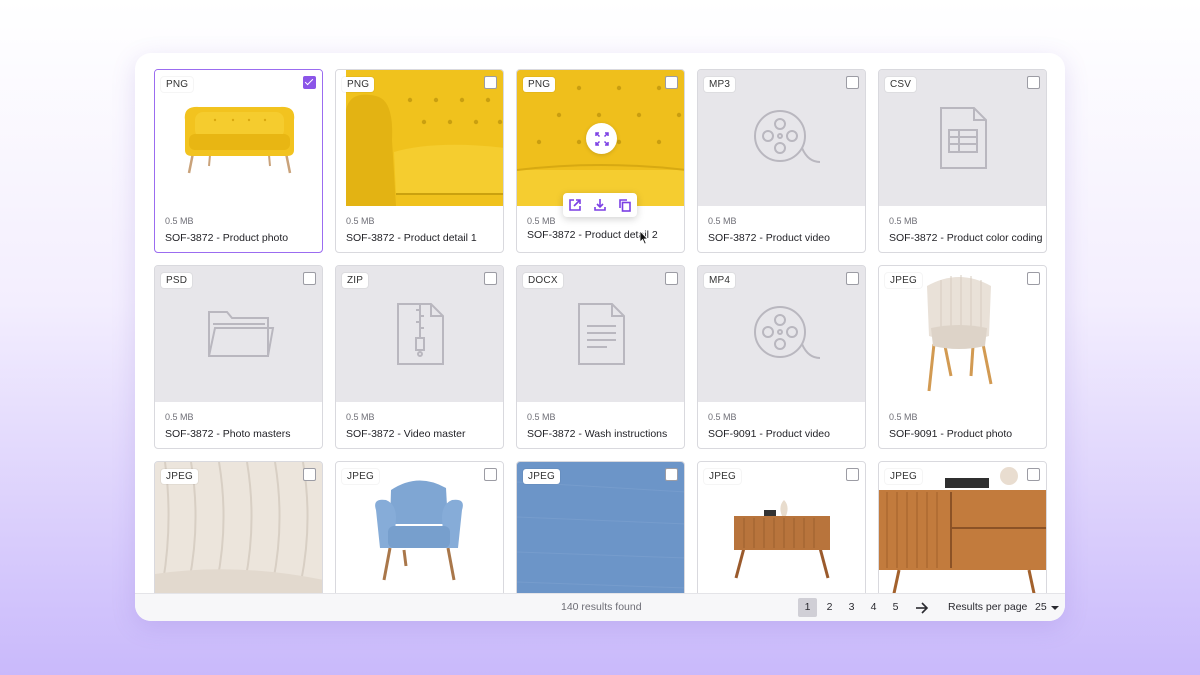  Describe the element at coordinates (1055, 608) in the screenshot. I see `chevron-down-icon` at that location.